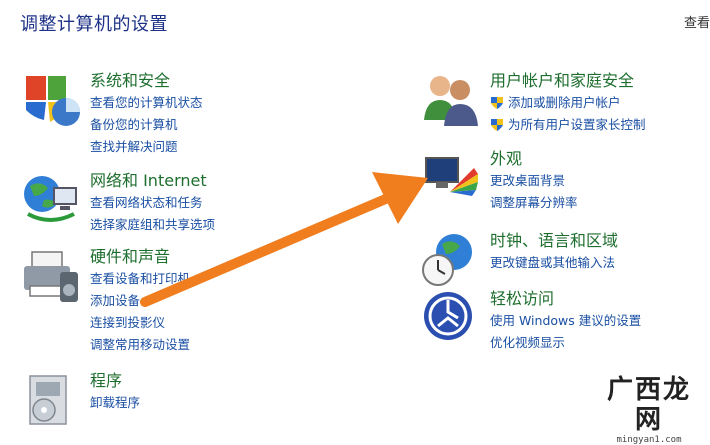  Describe the element at coordinates (210, 345) in the screenshot. I see `link-mobility: 调整常用移动设置` at that location.